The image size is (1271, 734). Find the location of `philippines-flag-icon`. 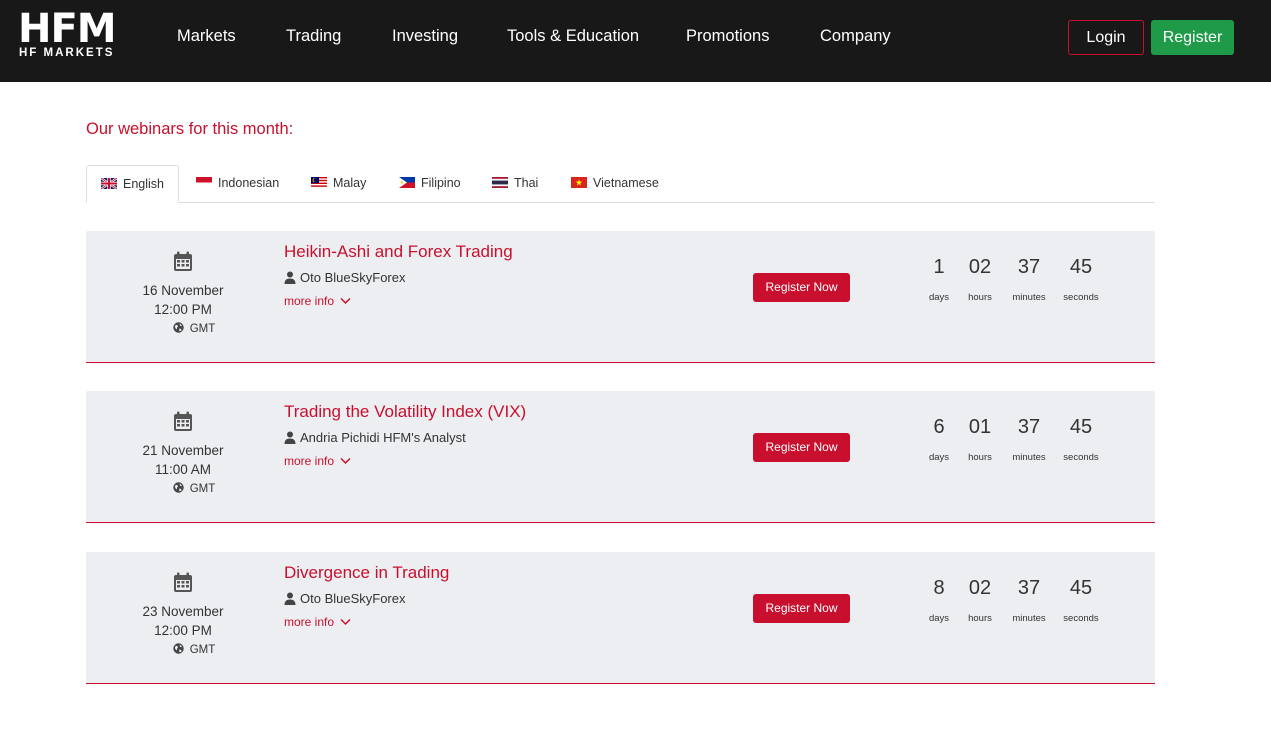

philippines-flag-icon is located at coordinates (407, 182).